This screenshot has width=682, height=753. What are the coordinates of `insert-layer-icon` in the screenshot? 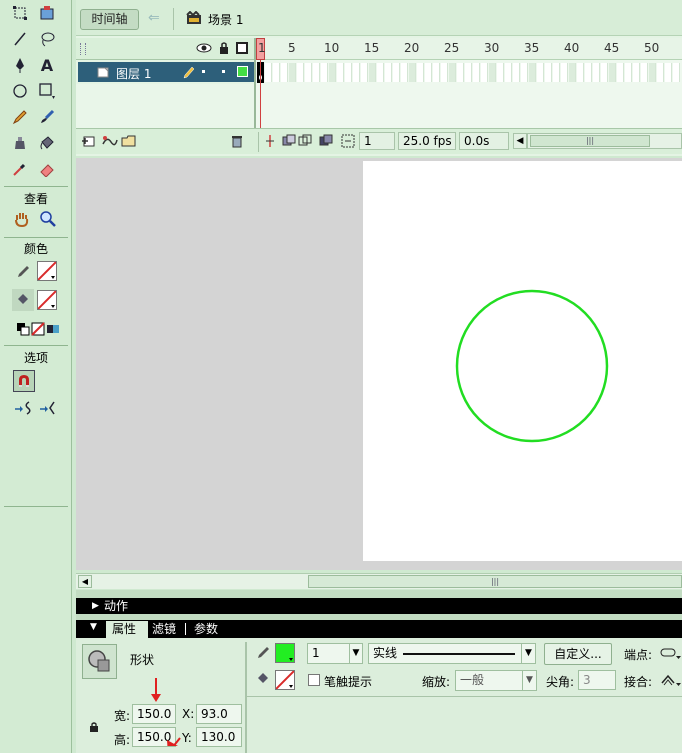 It's located at (90, 142).